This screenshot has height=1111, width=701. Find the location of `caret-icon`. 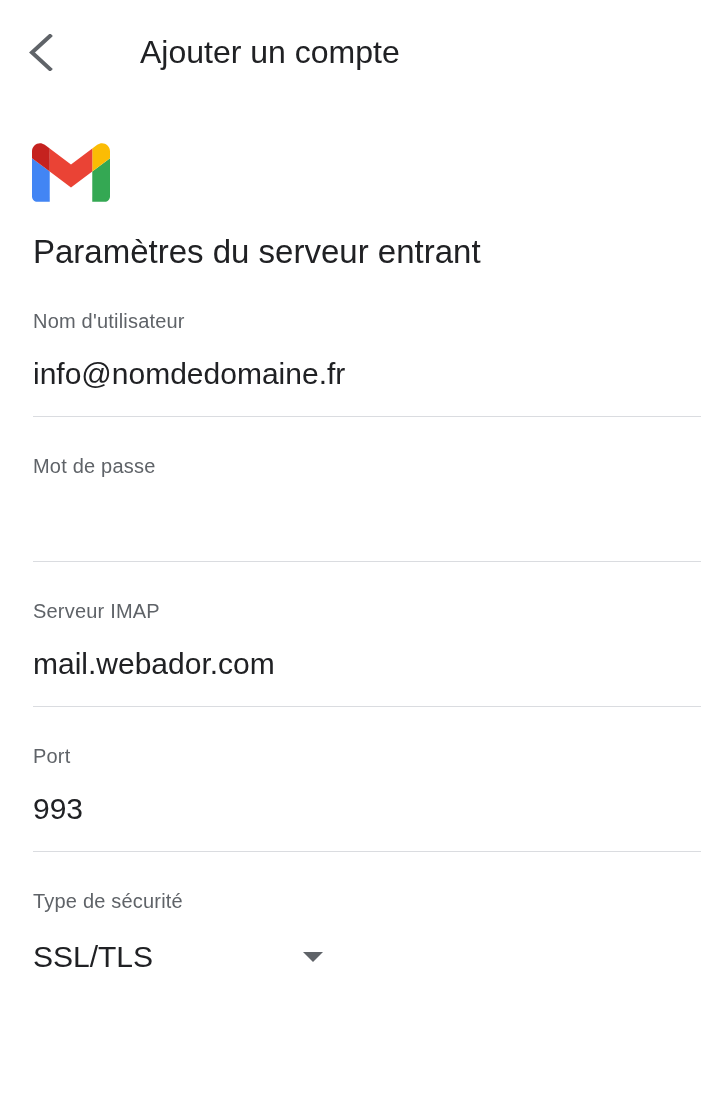

caret-icon is located at coordinates (313, 957).